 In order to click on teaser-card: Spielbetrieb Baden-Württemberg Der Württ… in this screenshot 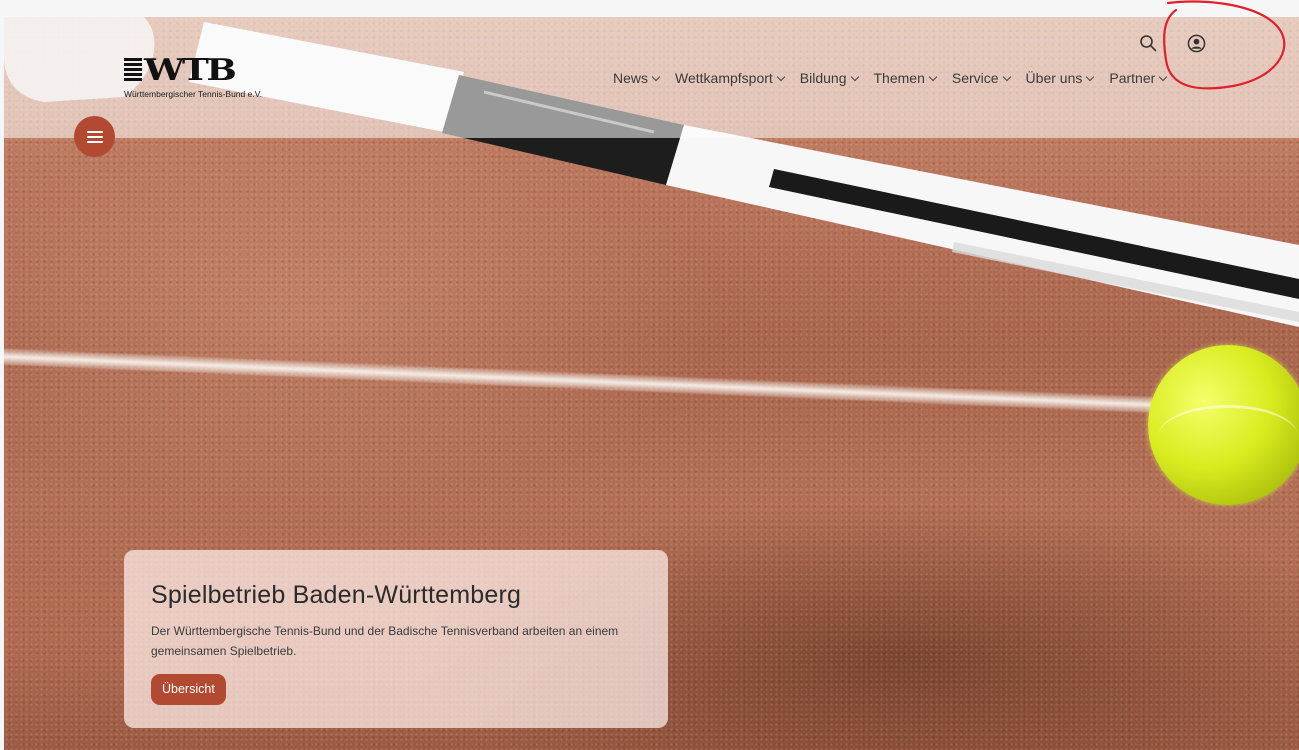, I will do `click(396, 639)`.